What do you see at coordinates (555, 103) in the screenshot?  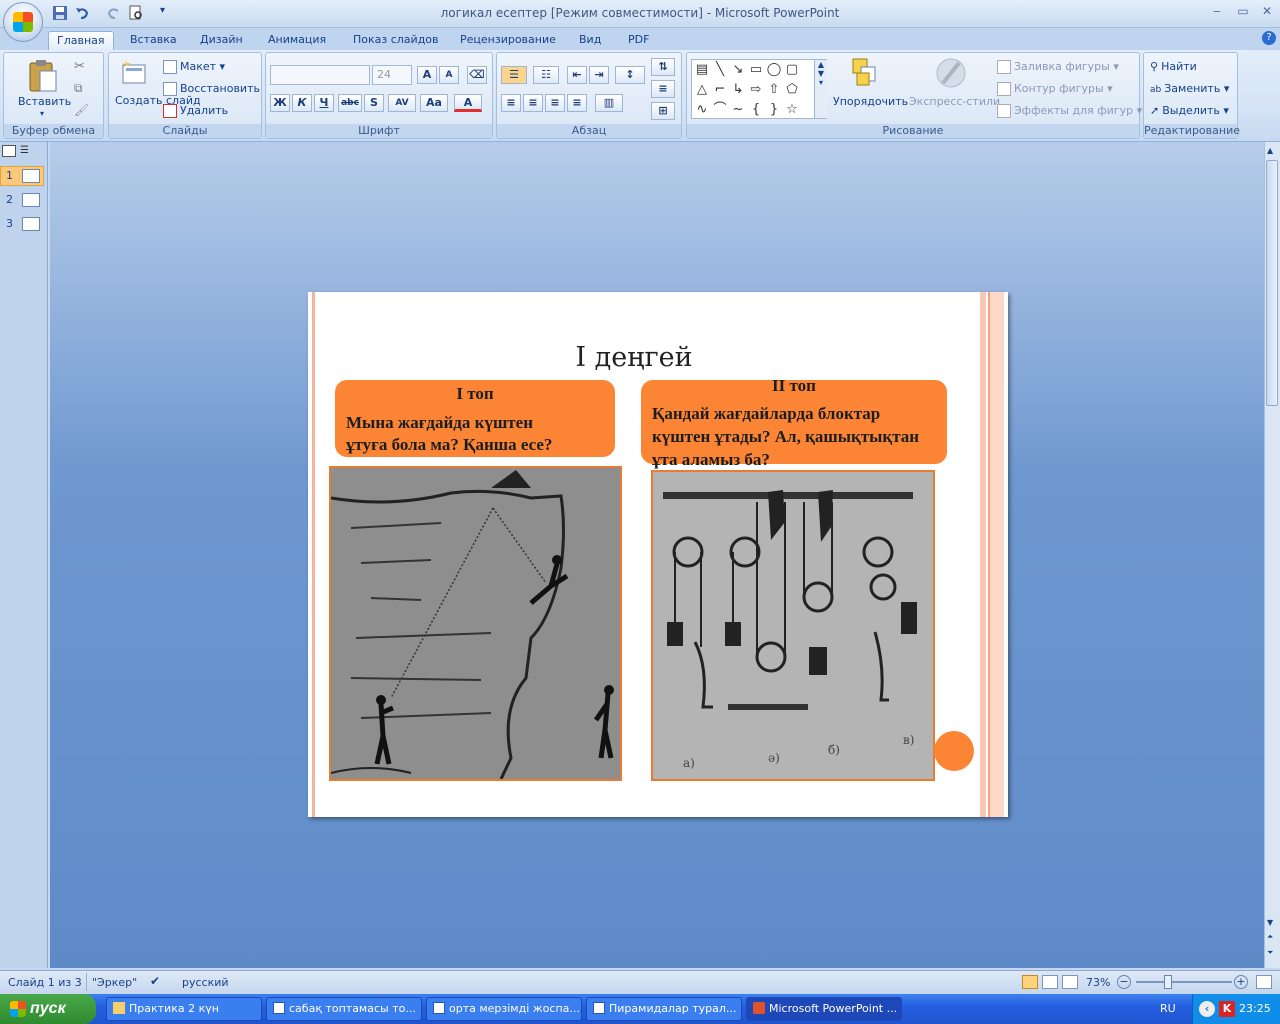 I see `align-right-button: ≡` at bounding box center [555, 103].